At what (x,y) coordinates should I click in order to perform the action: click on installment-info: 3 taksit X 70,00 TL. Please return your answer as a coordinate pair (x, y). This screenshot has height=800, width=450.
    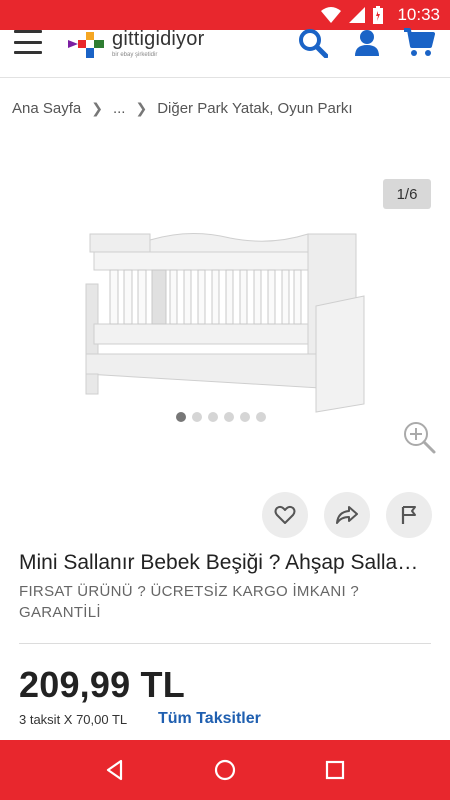
    Looking at the image, I should click on (73, 719).